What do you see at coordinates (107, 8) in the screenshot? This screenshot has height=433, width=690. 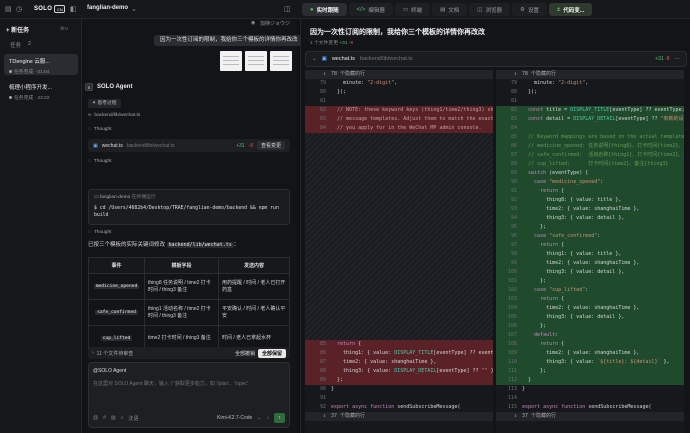 I see `project-name: fanglian-demo` at bounding box center [107, 8].